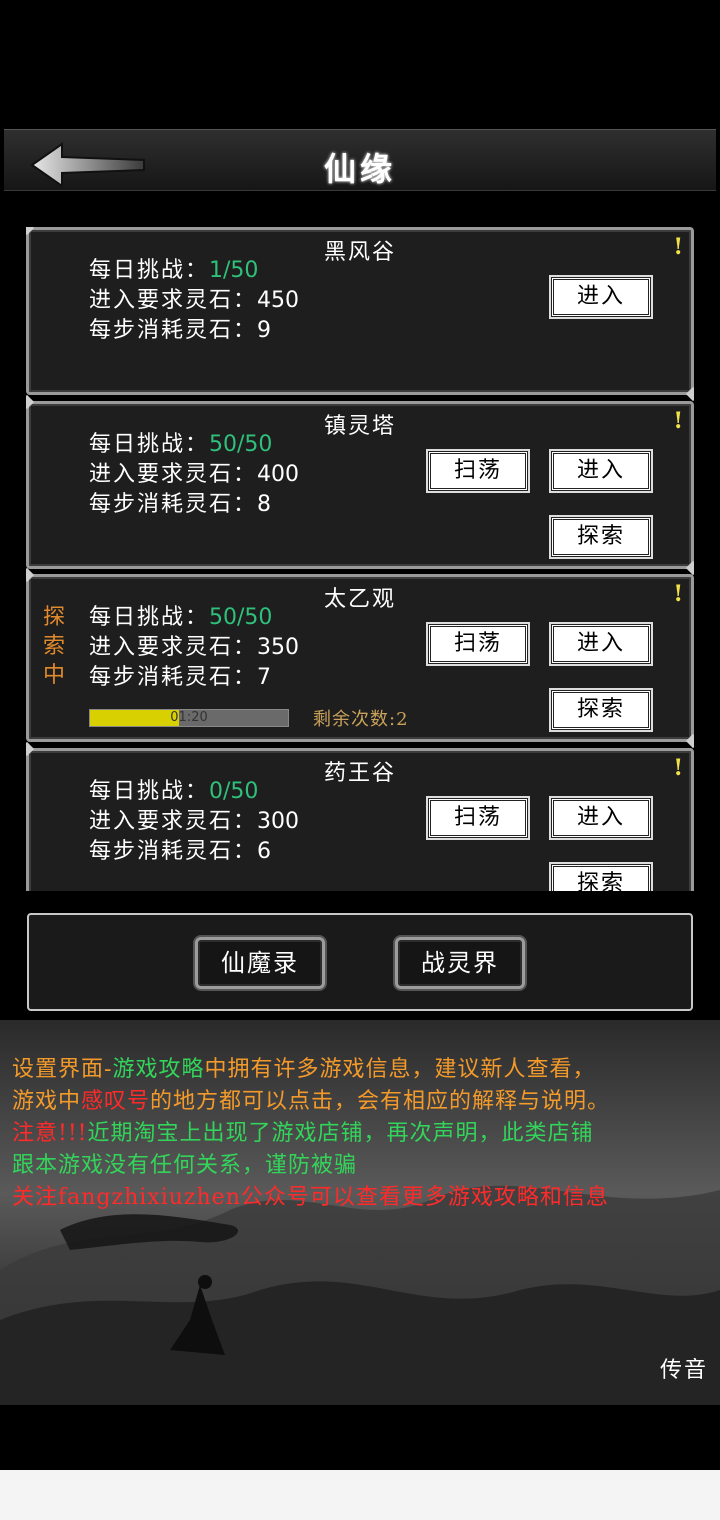 The width and height of the screenshot is (720, 1520). I want to click on notice-line1-guide: 游戏攻略, so click(158, 1069).